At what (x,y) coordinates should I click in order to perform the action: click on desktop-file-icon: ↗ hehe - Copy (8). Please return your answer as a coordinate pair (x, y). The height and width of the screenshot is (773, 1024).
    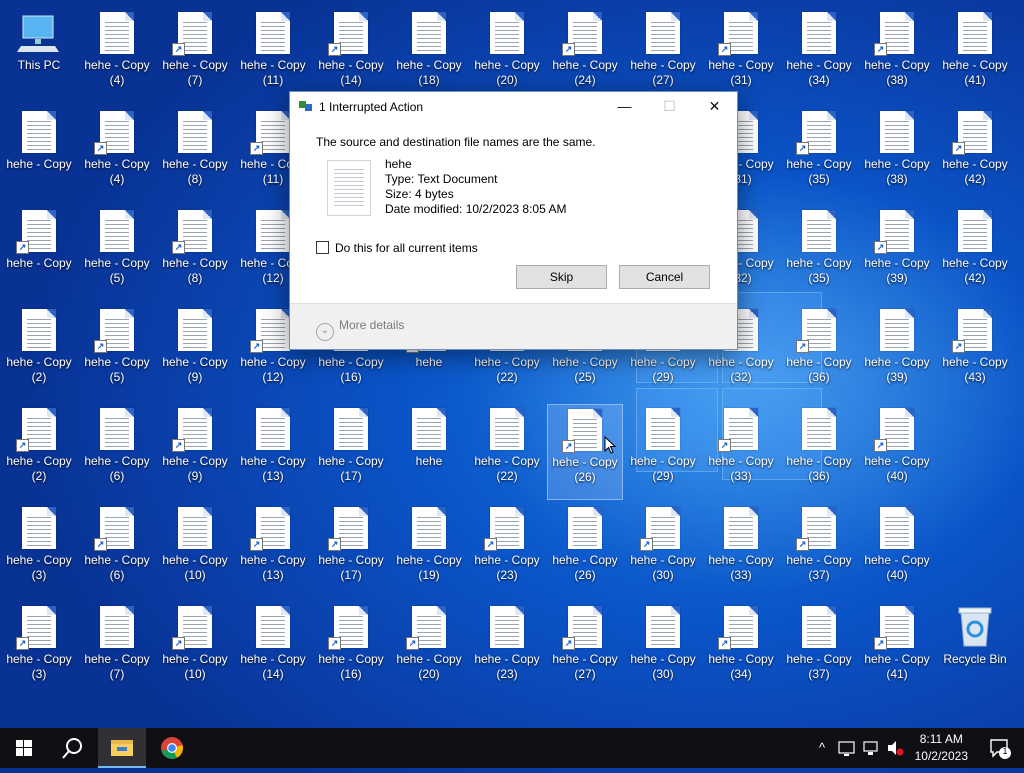
    Looking at the image, I should click on (195, 254).